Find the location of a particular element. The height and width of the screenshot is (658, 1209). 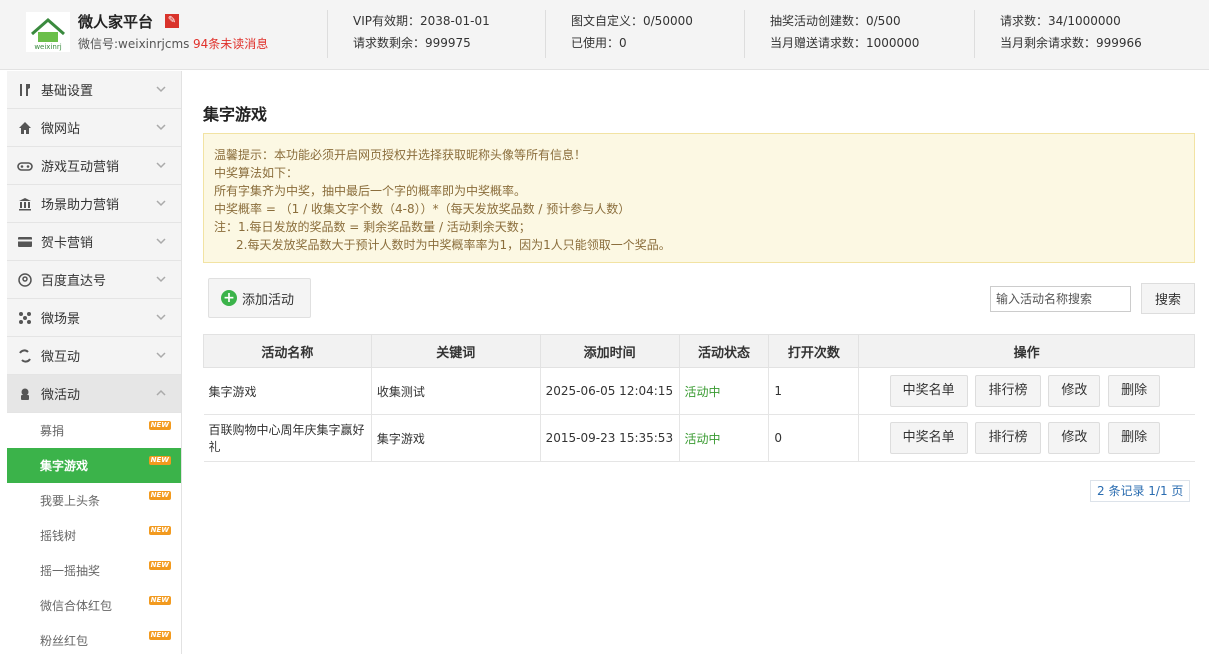

notice-line: 温馨提示：本功能必须开启网页授权并选择获取昵称头像等所有信息！ is located at coordinates (400, 155).